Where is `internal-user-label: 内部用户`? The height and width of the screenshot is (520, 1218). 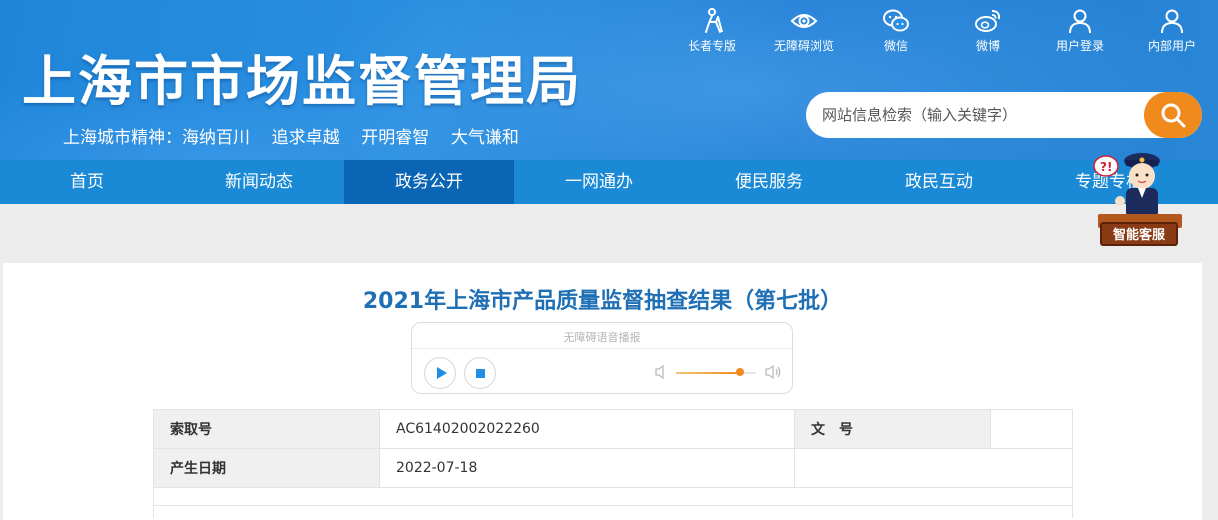 internal-user-label: 内部用户 is located at coordinates (1171, 46).